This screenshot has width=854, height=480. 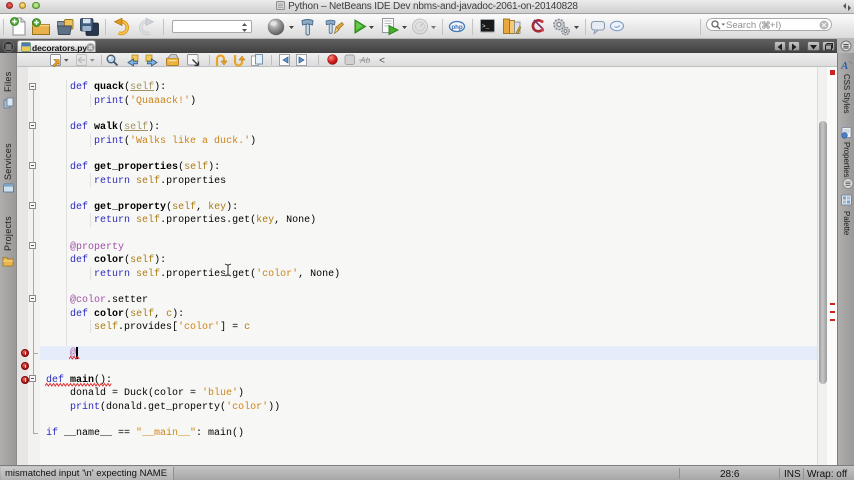 What do you see at coordinates (844, 66) in the screenshot?
I see `svg-text: A` at bounding box center [844, 66].